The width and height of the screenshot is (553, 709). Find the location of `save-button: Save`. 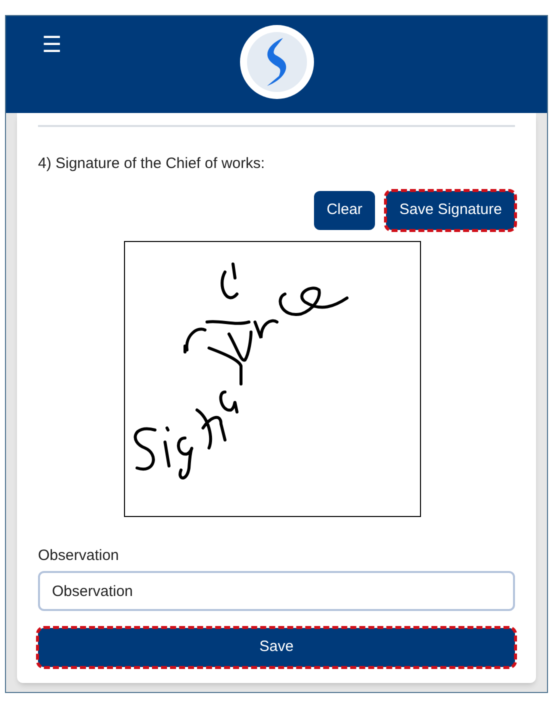

save-button: Save is located at coordinates (276, 647).